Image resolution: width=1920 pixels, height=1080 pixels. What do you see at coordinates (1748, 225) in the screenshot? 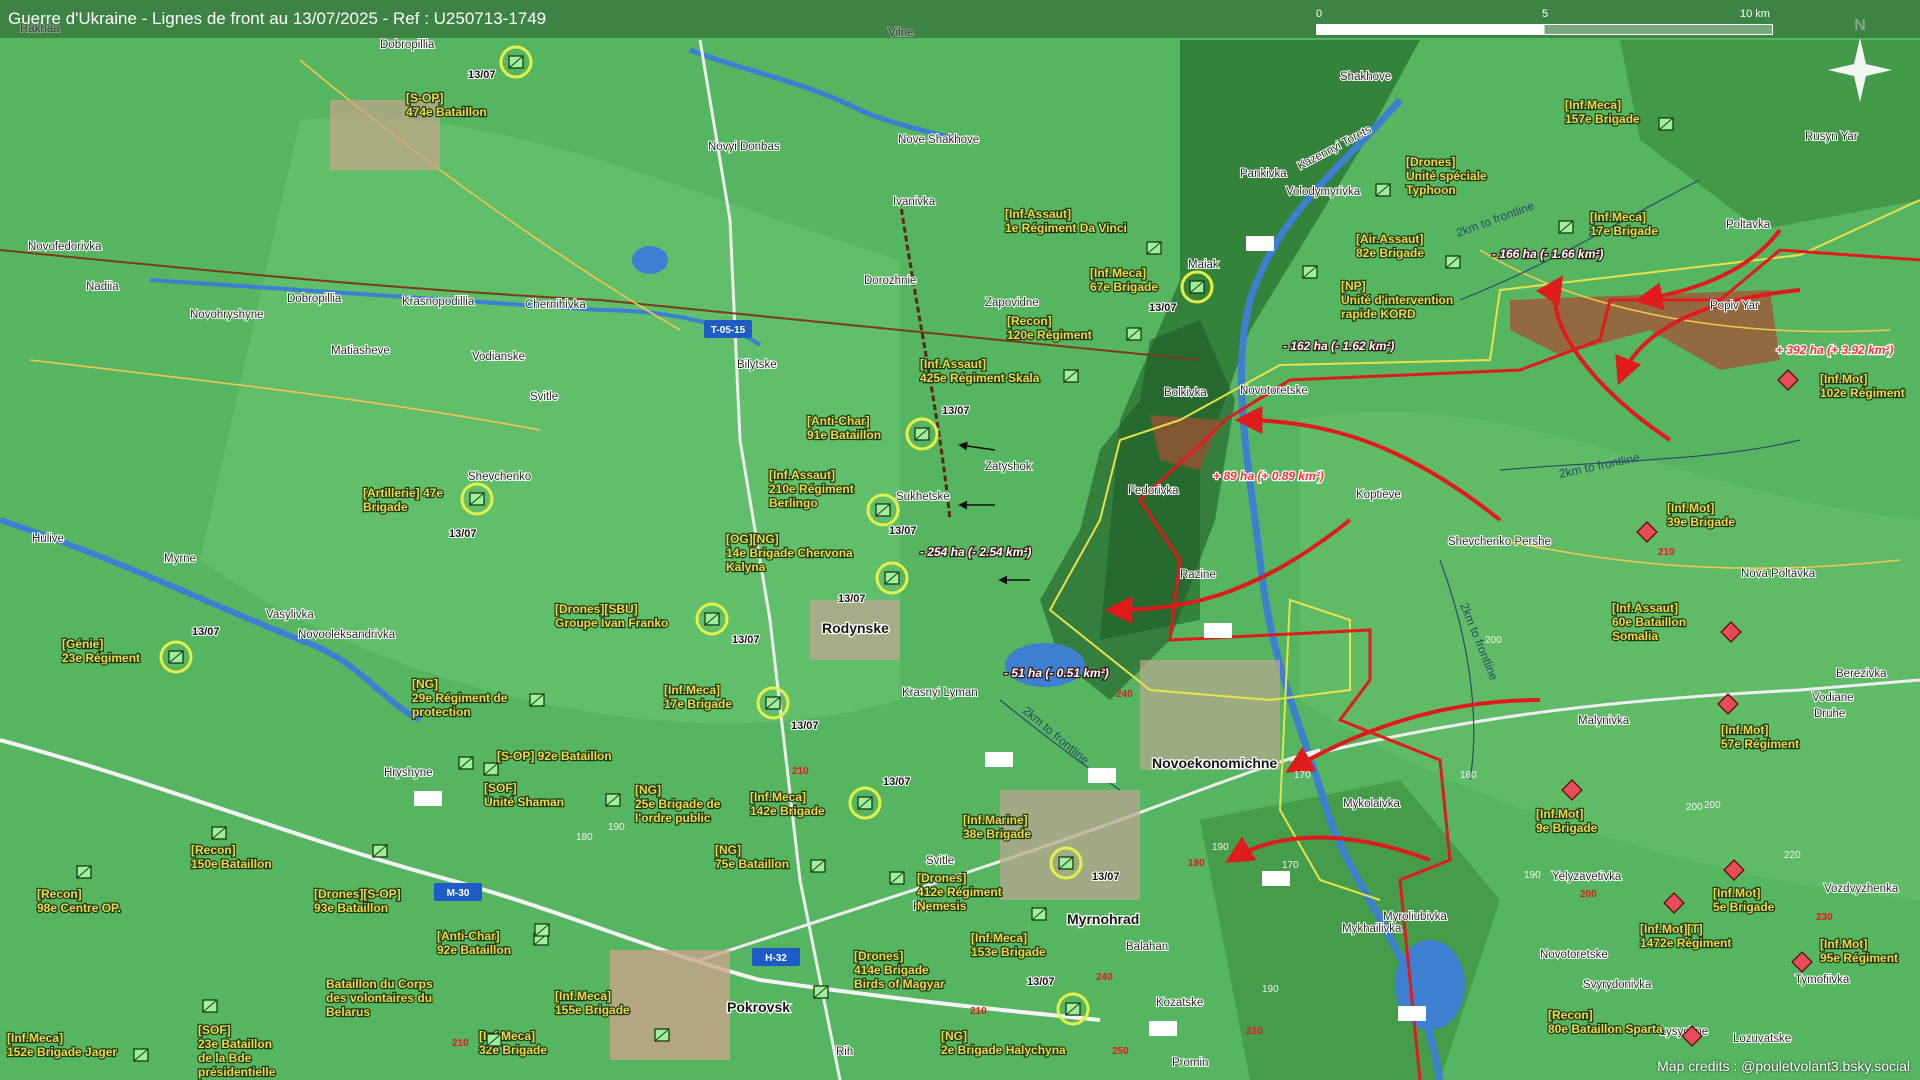
I see `town-label: Poltavka` at bounding box center [1748, 225].